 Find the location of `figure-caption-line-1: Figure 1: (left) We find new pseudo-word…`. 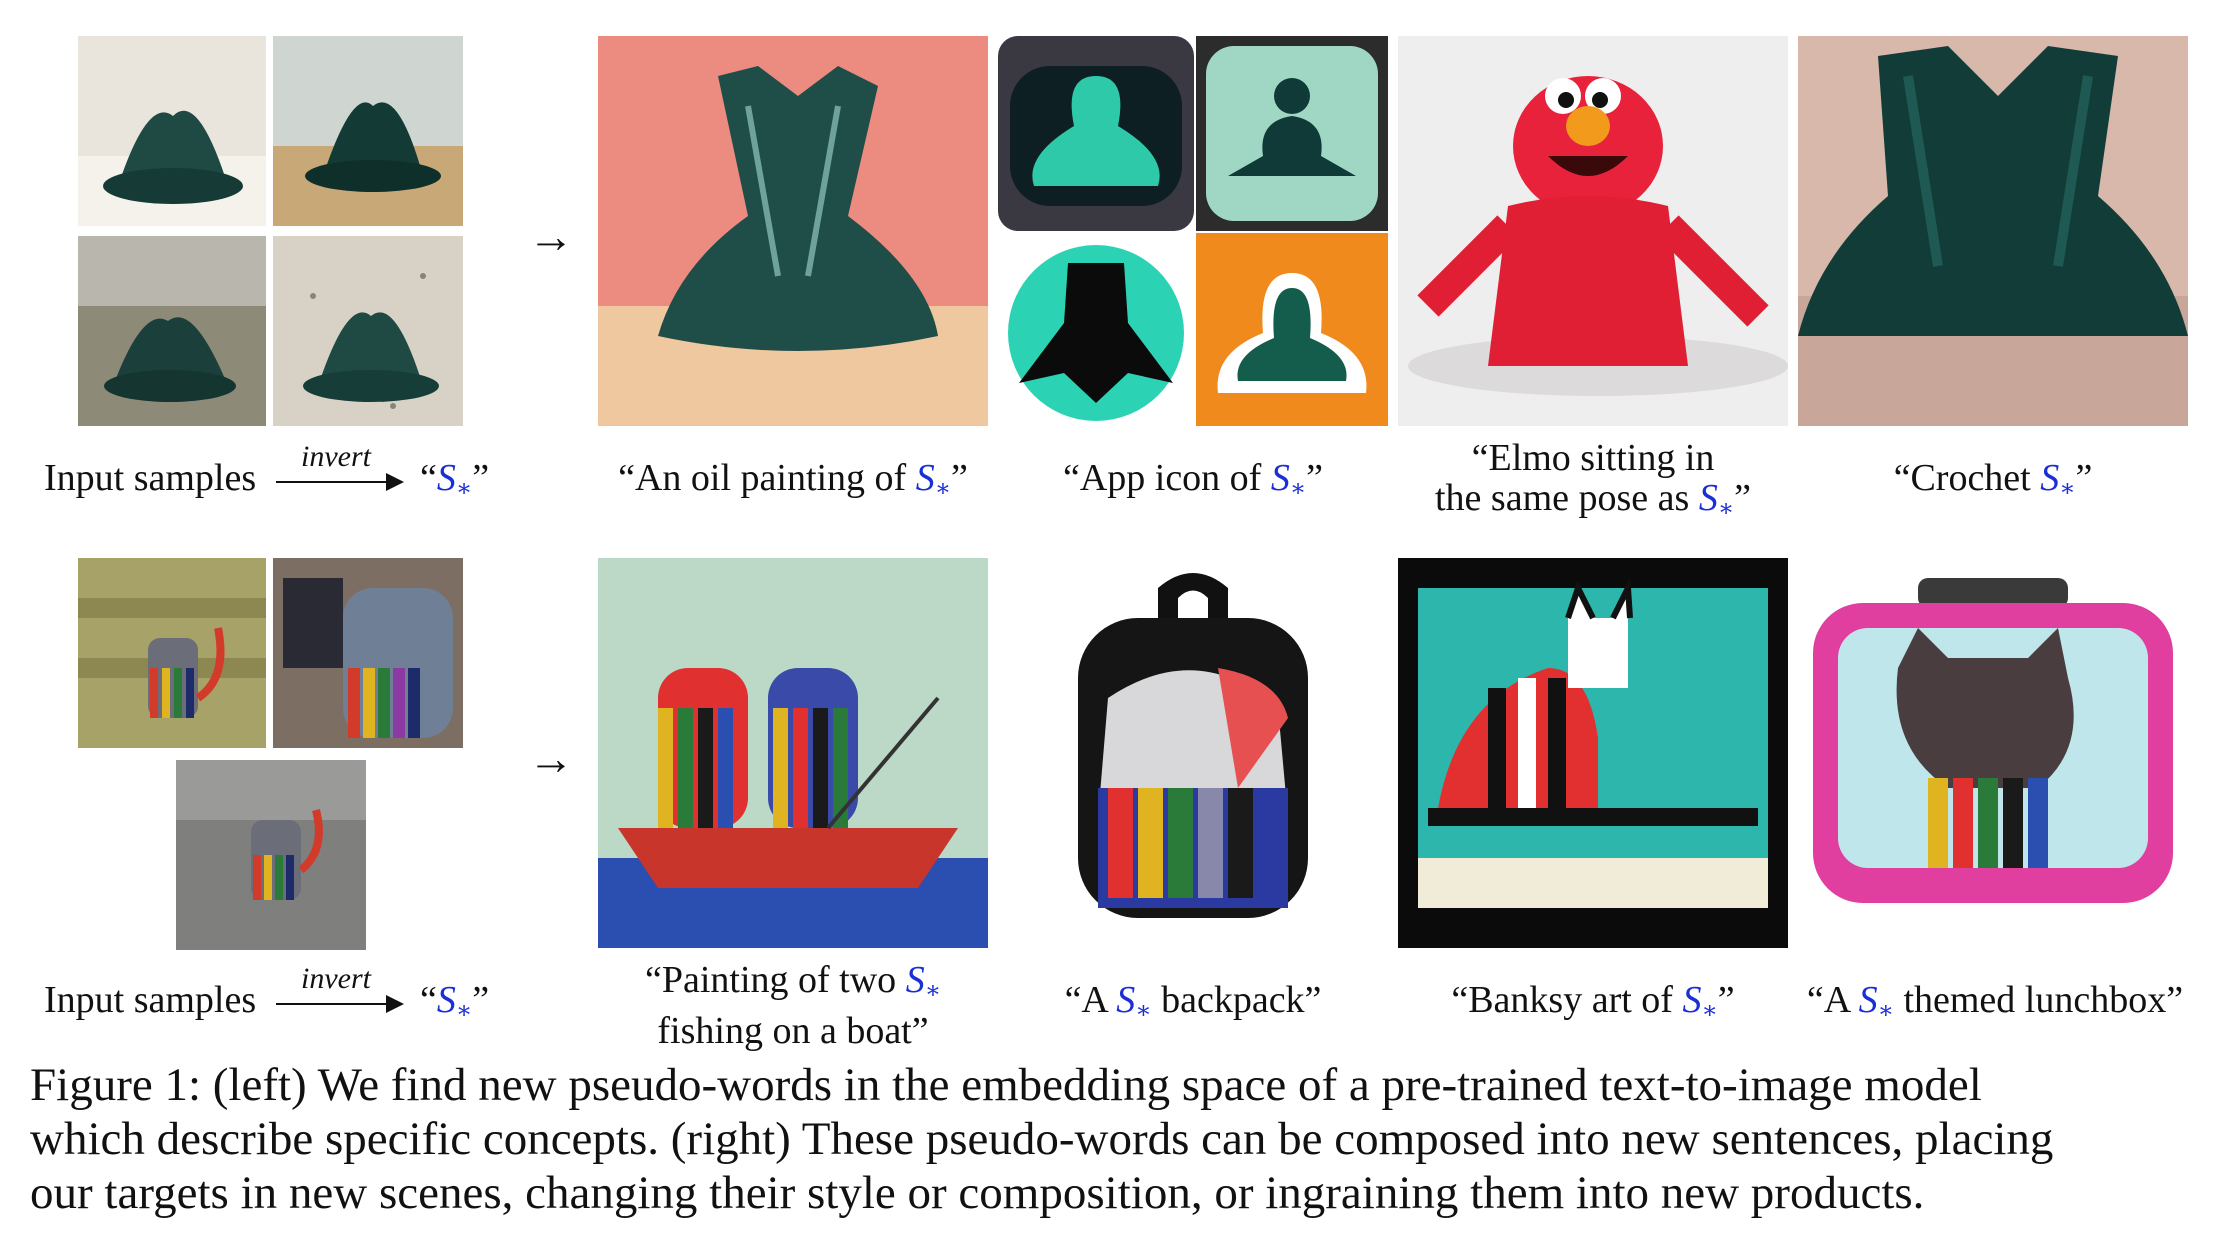

figure-caption-line-1: Figure 1: (left) We find new pseudo-word… is located at coordinates (1006, 1085).